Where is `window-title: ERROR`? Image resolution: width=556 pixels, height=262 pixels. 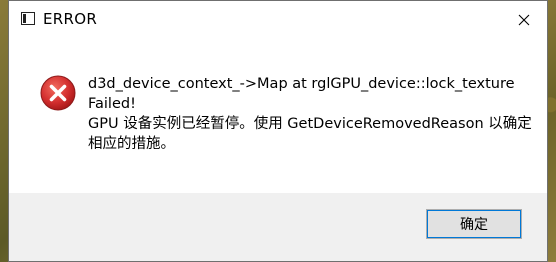 window-title: ERROR is located at coordinates (70, 19).